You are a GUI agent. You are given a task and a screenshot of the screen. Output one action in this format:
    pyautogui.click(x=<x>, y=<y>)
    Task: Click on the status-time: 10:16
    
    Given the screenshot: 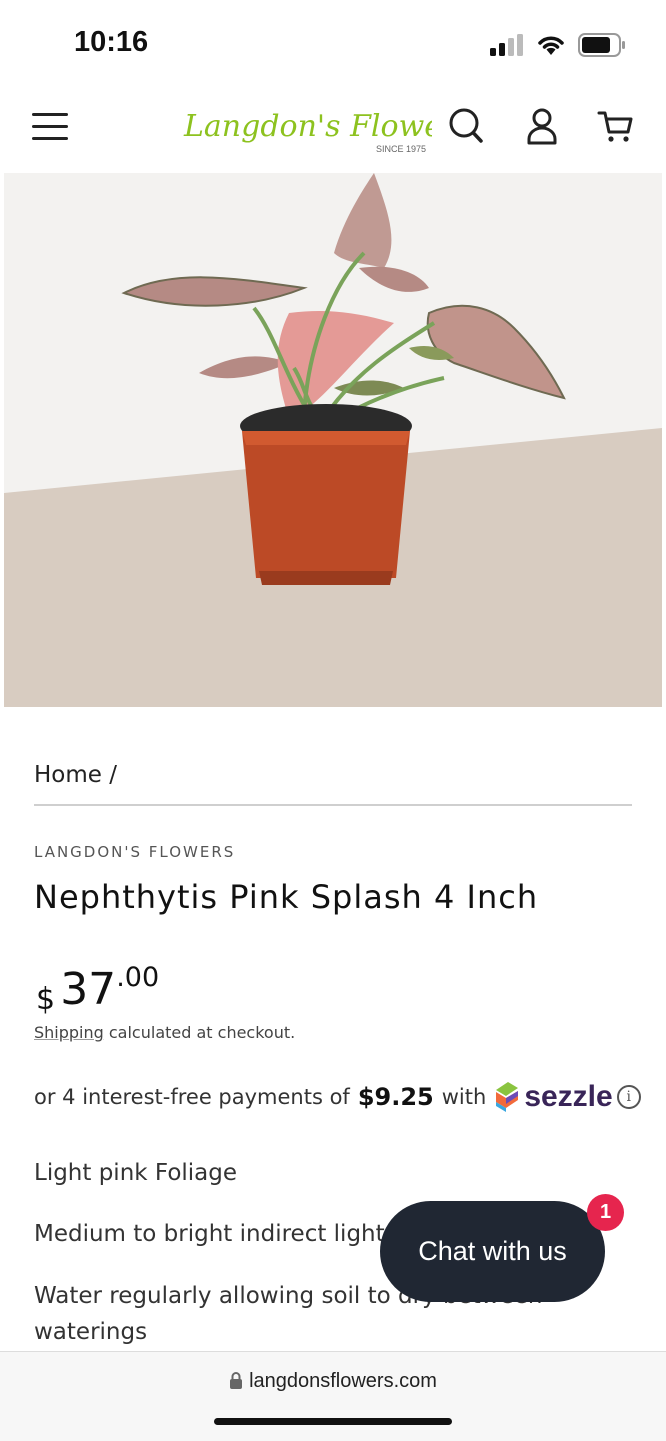 What is the action you would take?
    pyautogui.click(x=111, y=42)
    